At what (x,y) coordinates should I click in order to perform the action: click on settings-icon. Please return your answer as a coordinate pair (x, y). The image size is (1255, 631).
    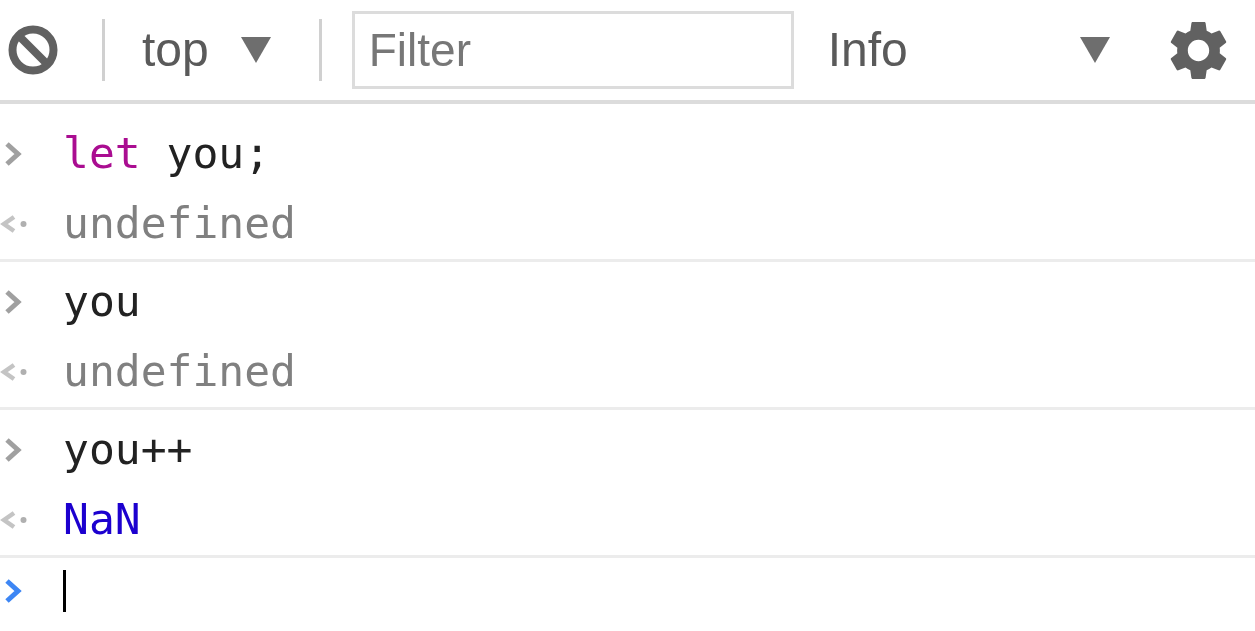
    Looking at the image, I should click on (1198, 50).